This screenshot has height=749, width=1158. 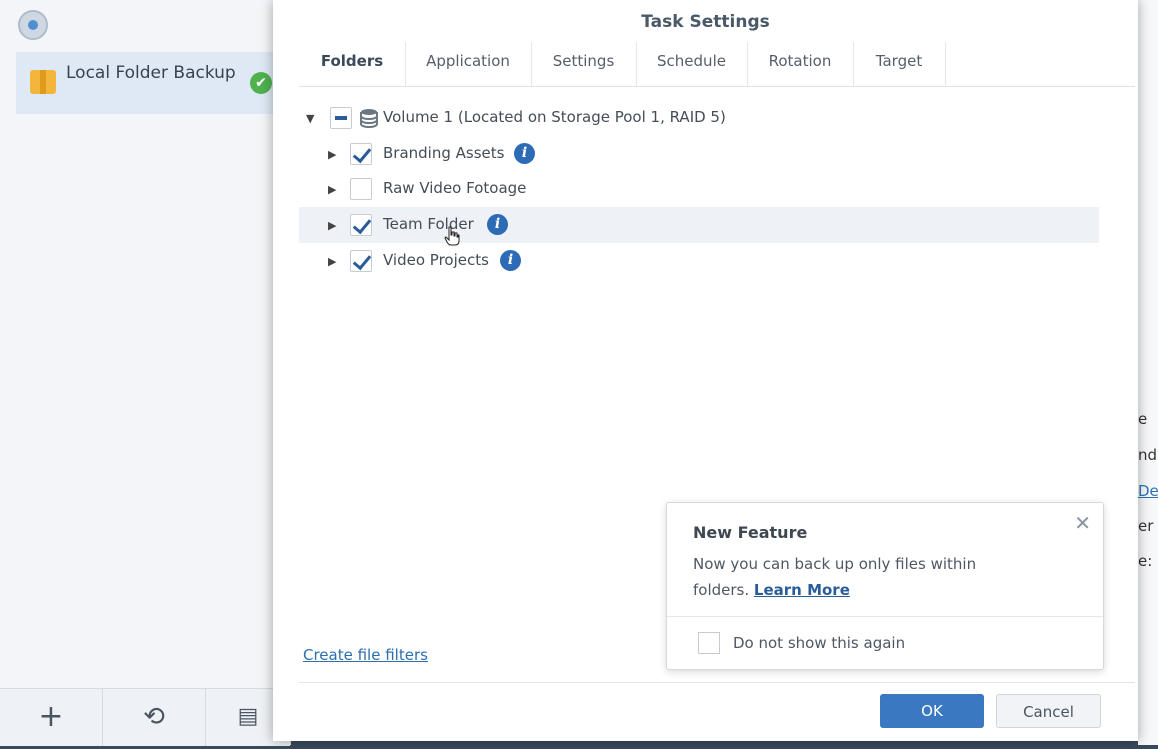 What do you see at coordinates (369, 118) in the screenshot?
I see `database-icon` at bounding box center [369, 118].